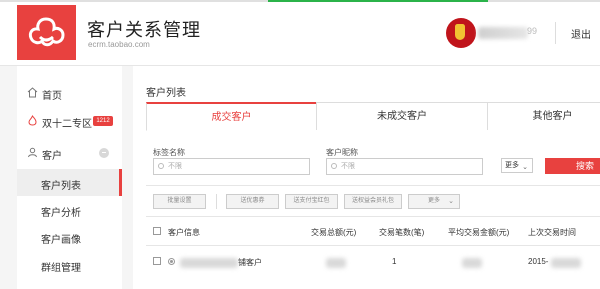 The height and width of the screenshot is (289, 600). Describe the element at coordinates (103, 121) in the screenshot. I see `promo-badge: 1212` at that location.